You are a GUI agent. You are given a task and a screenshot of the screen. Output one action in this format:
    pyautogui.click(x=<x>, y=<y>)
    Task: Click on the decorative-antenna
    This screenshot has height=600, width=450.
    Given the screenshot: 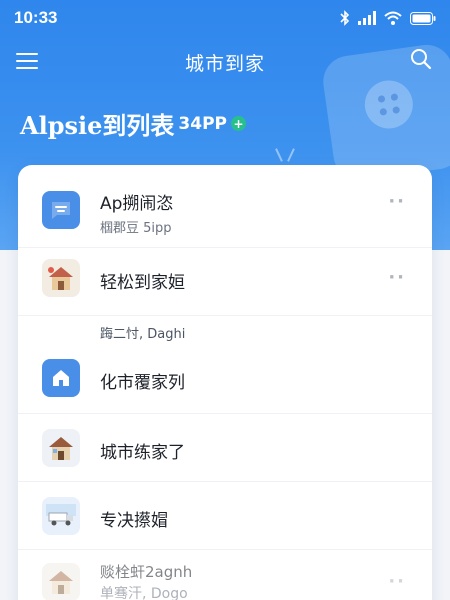 What is the action you would take?
    pyautogui.click(x=285, y=156)
    